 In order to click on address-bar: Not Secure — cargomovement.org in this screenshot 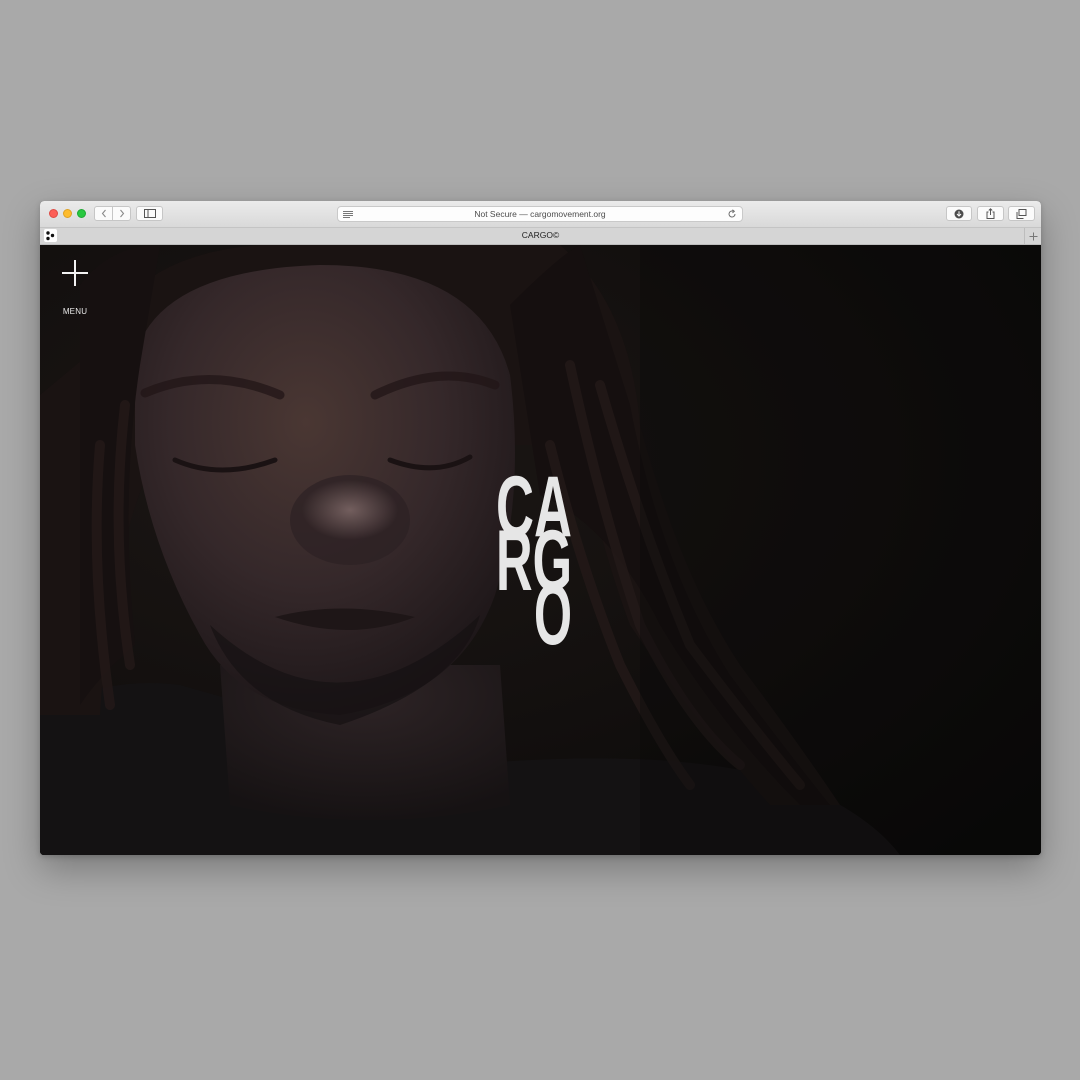, I will do `click(540, 214)`.